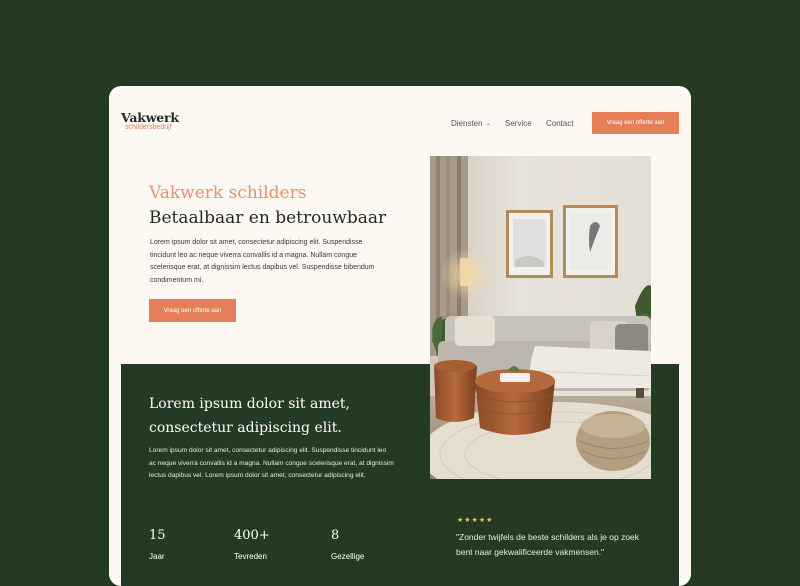 The width and height of the screenshot is (800, 586). I want to click on nav-item-contact: Contact, so click(560, 123).